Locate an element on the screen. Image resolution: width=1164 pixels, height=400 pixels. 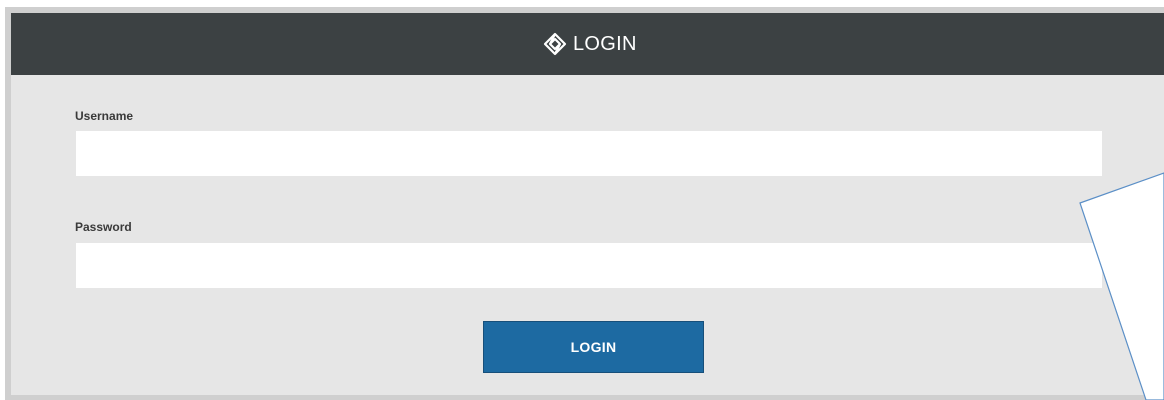
diamond-logo-icon is located at coordinates (555, 44).